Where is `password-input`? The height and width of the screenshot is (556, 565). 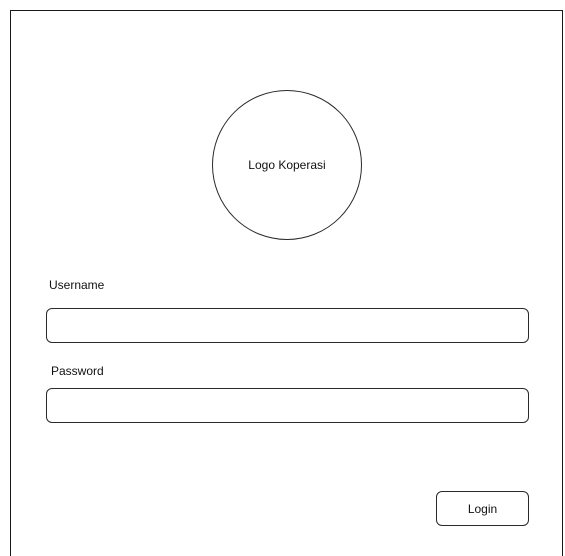 password-input is located at coordinates (287, 405).